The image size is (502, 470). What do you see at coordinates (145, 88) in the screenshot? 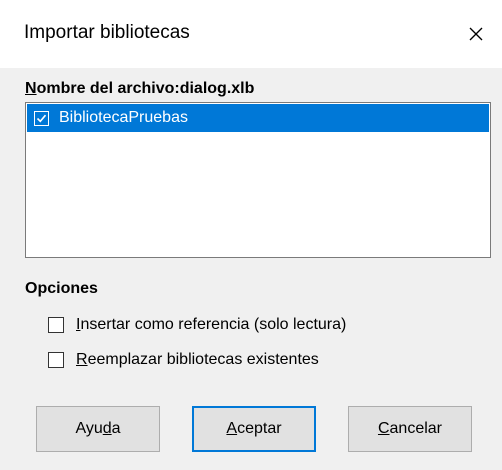
I see `file-name-label-rest: ombre del archivo:dialog.xlb` at bounding box center [145, 88].